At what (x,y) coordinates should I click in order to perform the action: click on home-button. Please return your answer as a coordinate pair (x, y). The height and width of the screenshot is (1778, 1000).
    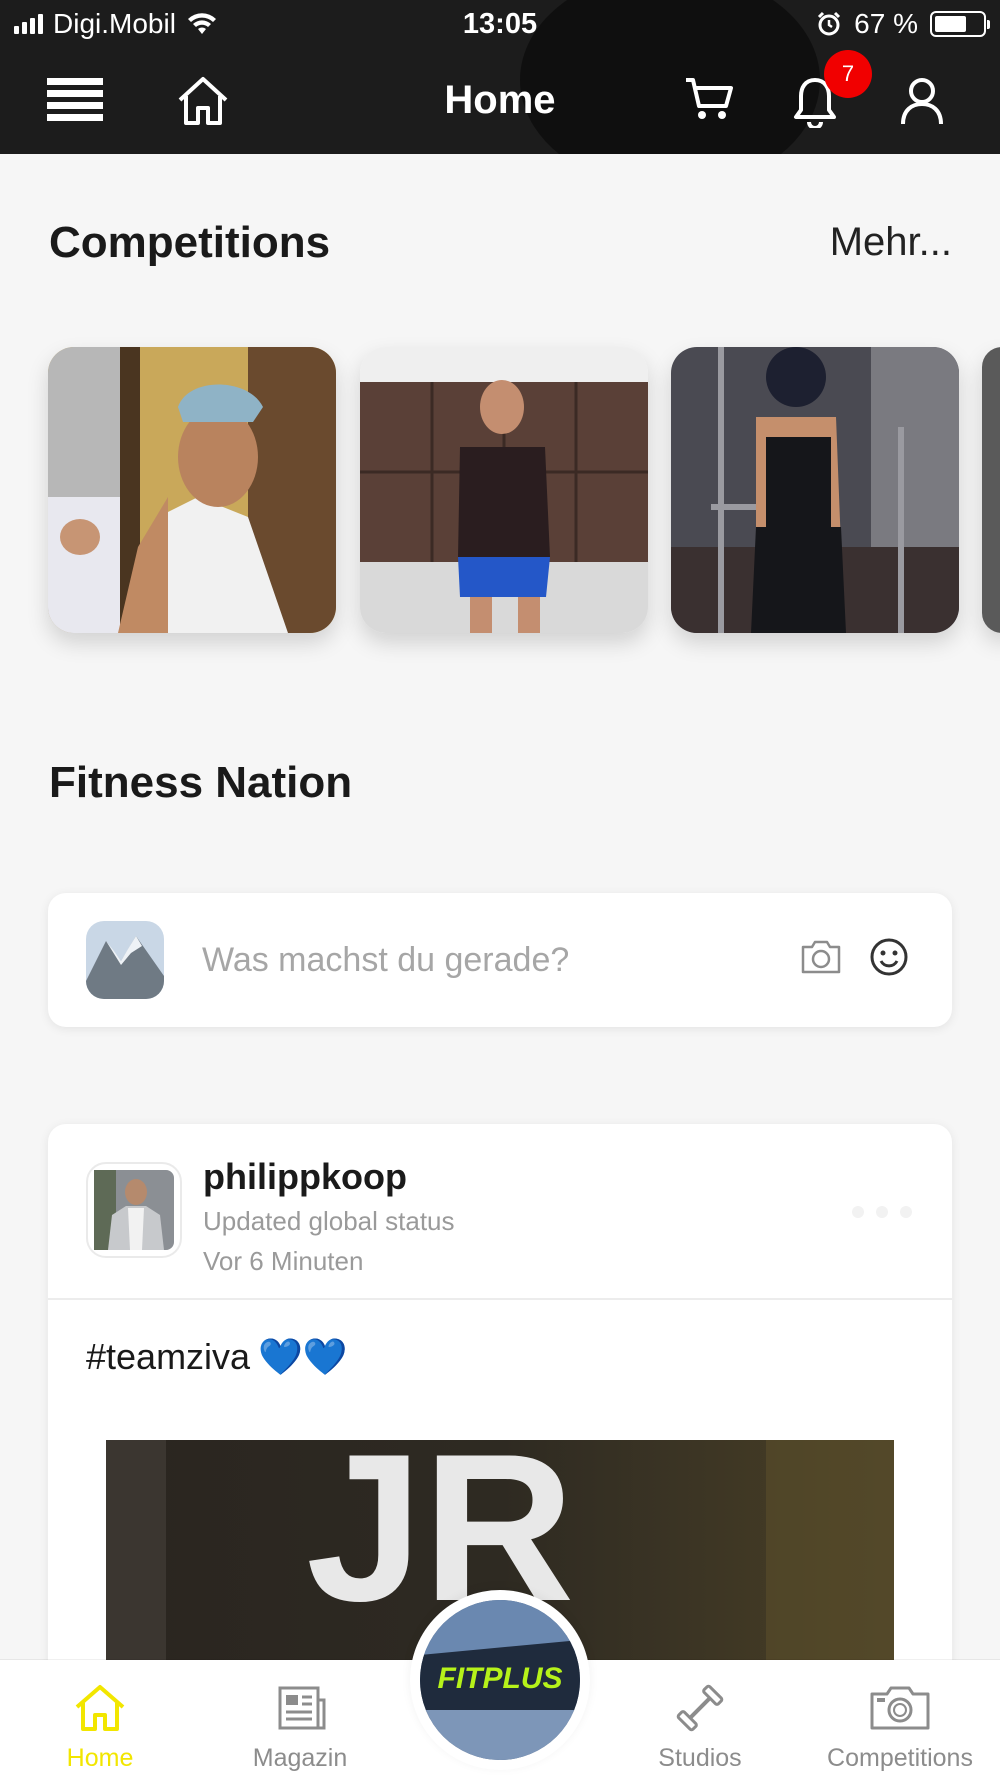
    Looking at the image, I should click on (203, 101).